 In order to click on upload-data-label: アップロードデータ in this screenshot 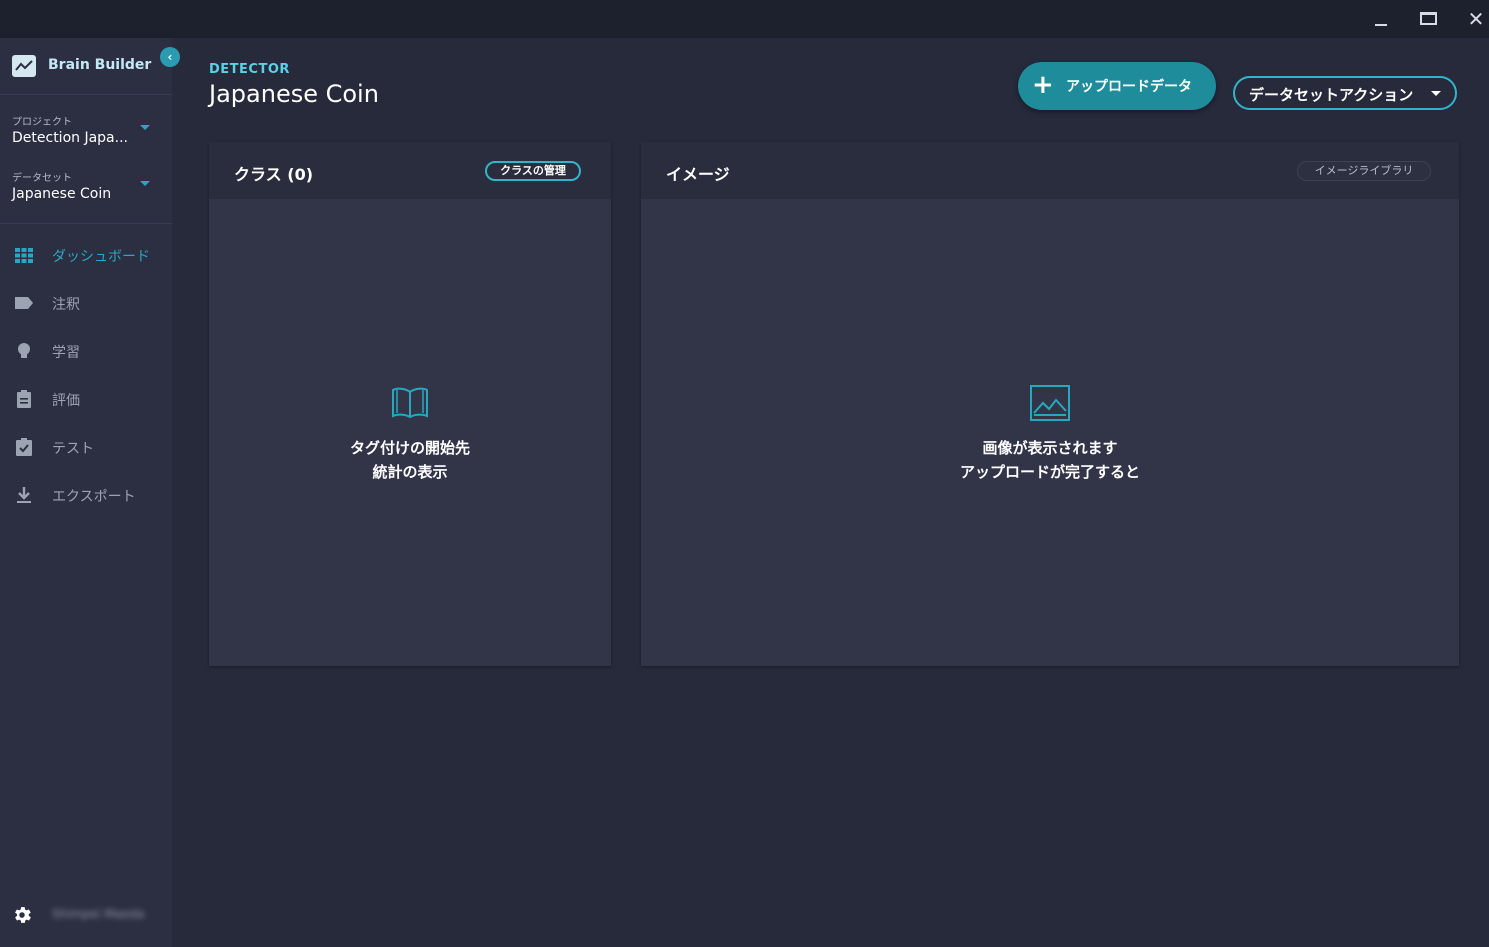, I will do `click(1129, 87)`.